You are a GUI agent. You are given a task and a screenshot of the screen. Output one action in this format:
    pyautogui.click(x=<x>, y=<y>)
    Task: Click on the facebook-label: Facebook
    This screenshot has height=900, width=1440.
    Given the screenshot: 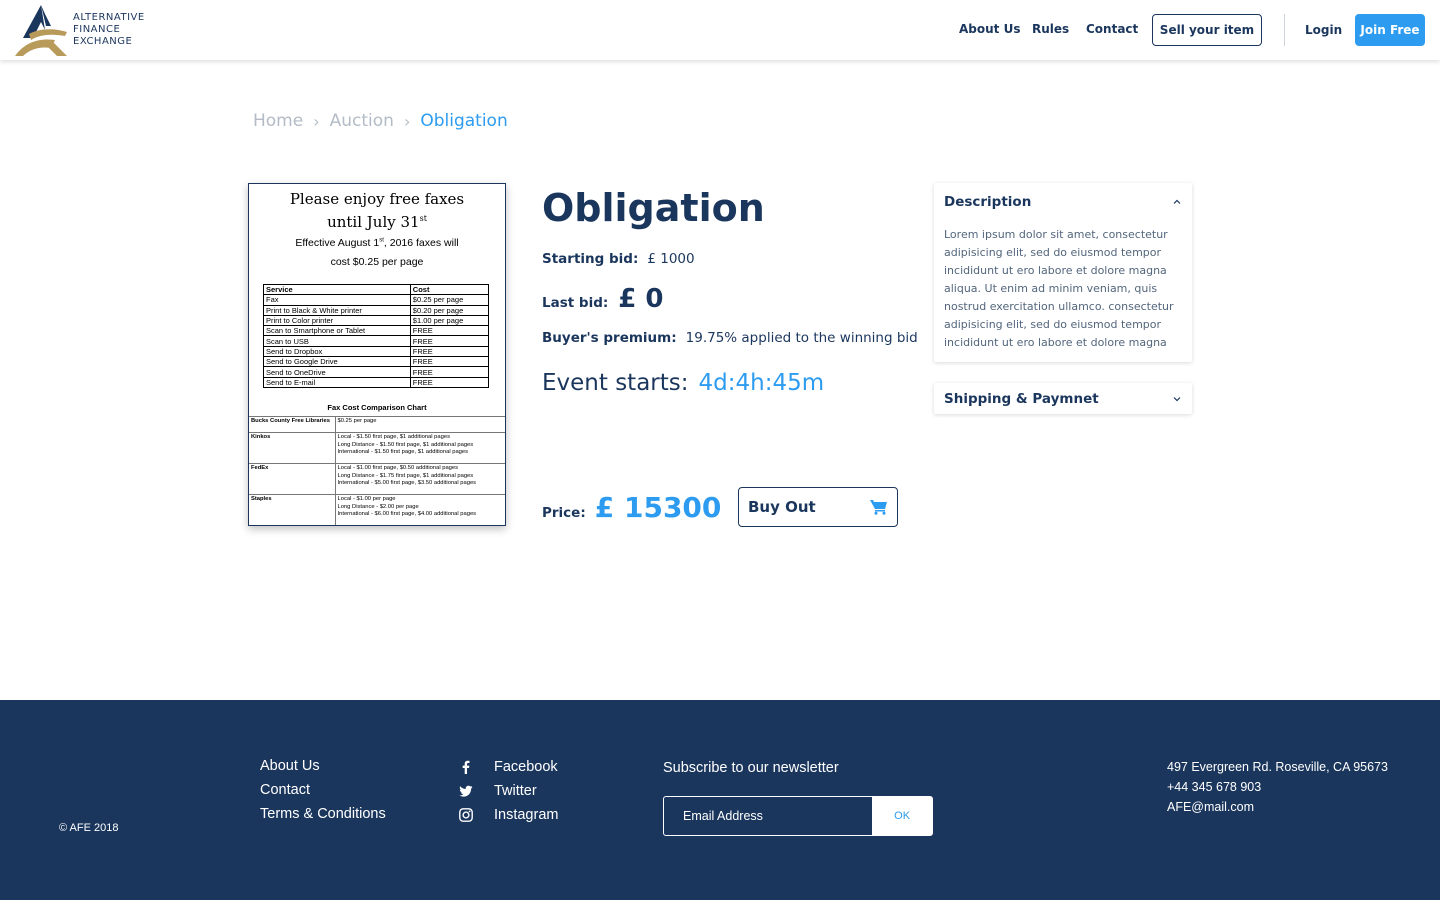 What is the action you would take?
    pyautogui.click(x=526, y=767)
    